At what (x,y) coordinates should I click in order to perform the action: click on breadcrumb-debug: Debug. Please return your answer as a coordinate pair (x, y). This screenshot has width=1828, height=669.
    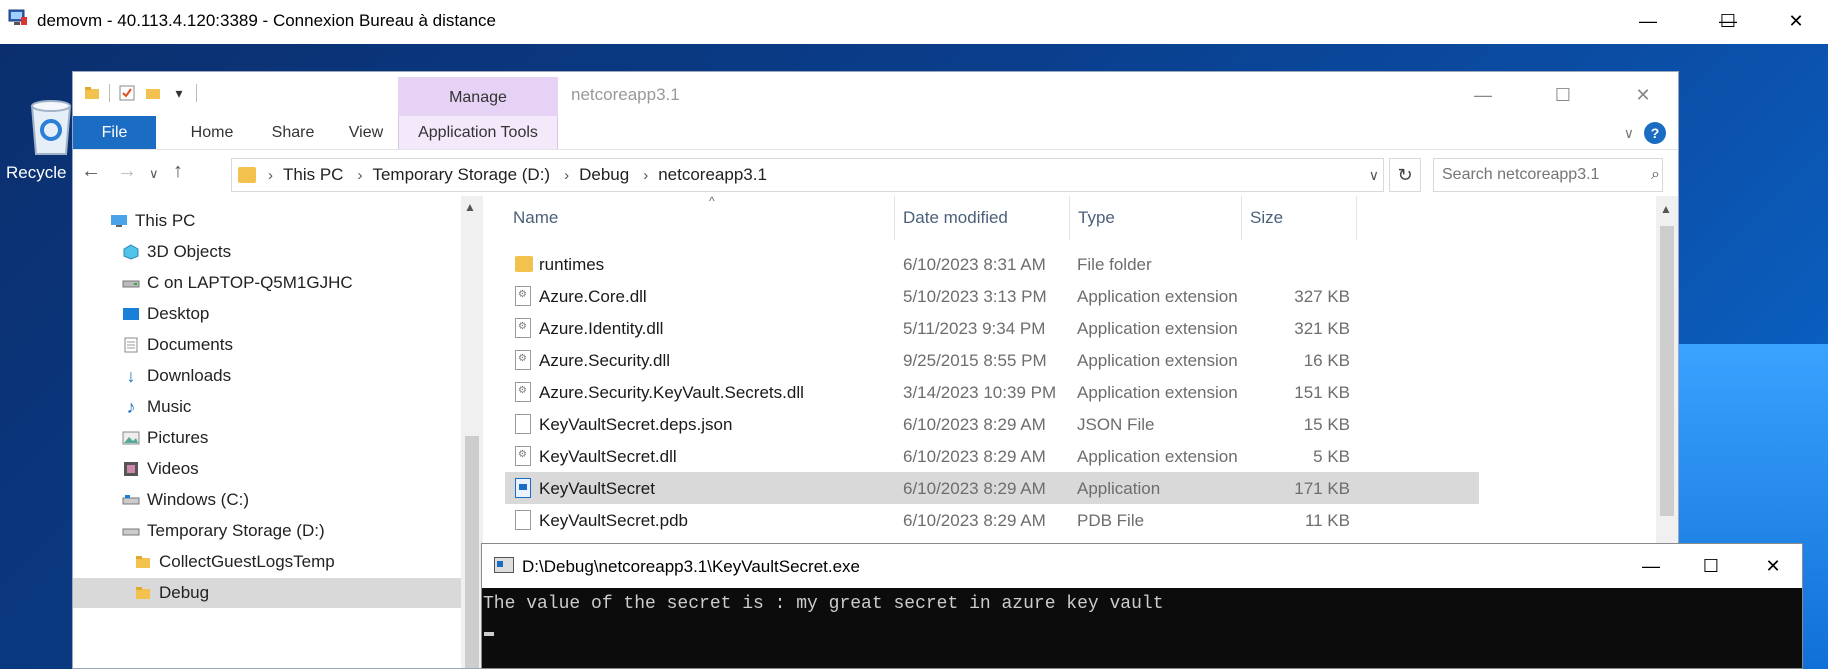
    Looking at the image, I should click on (604, 175).